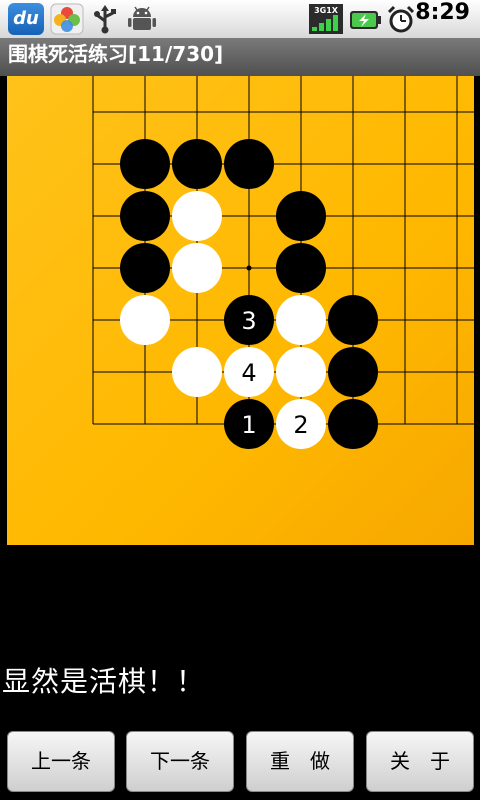 This screenshot has width=480, height=800. What do you see at coordinates (67, 19) in the screenshot?
I see `petal-app-icon` at bounding box center [67, 19].